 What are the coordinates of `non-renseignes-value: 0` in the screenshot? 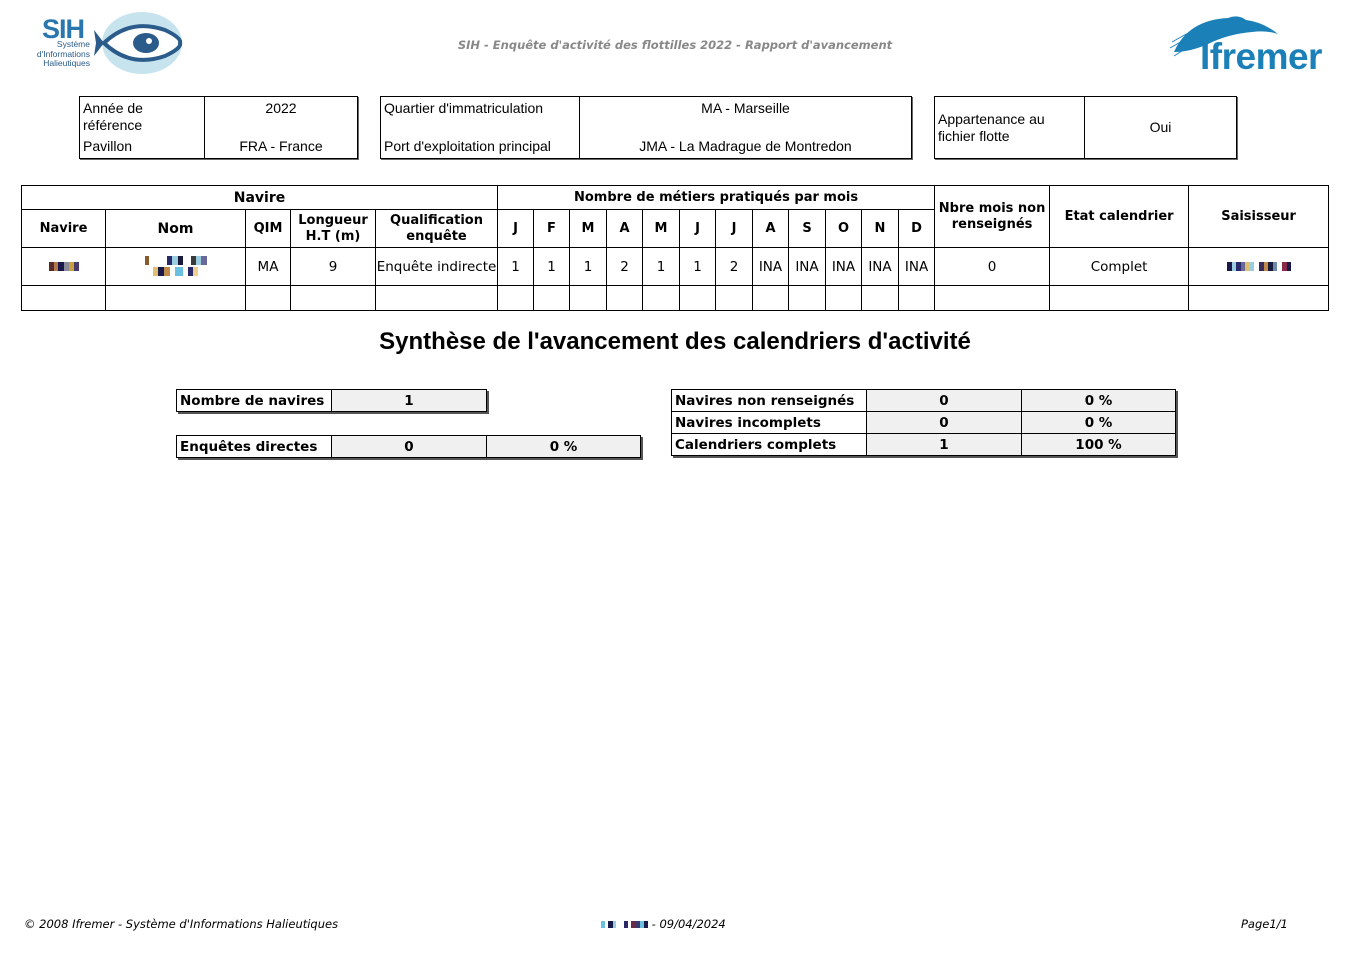 It's located at (944, 400).